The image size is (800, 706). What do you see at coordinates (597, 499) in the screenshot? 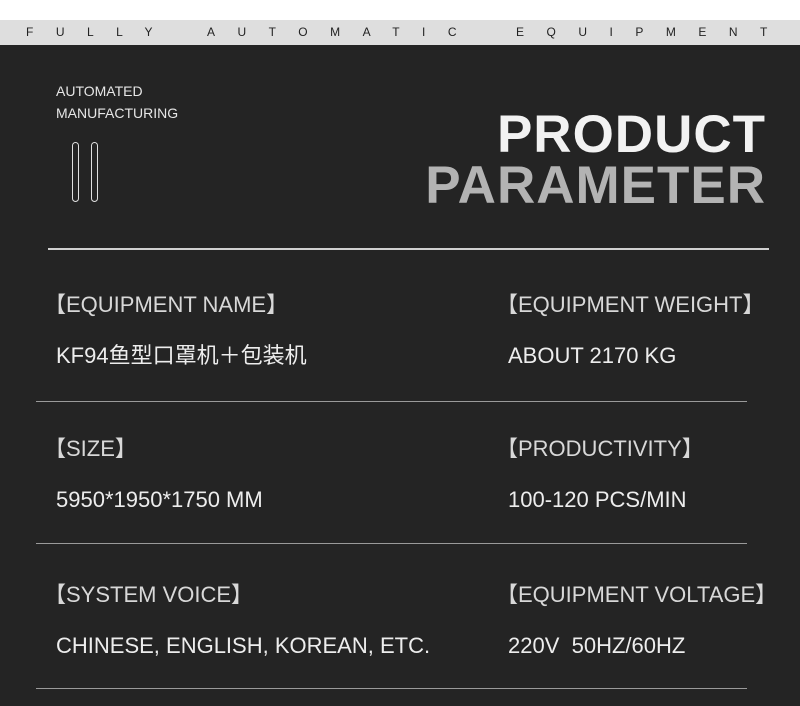
I see `productivity-value: 100-120 PCS/MIN` at bounding box center [597, 499].